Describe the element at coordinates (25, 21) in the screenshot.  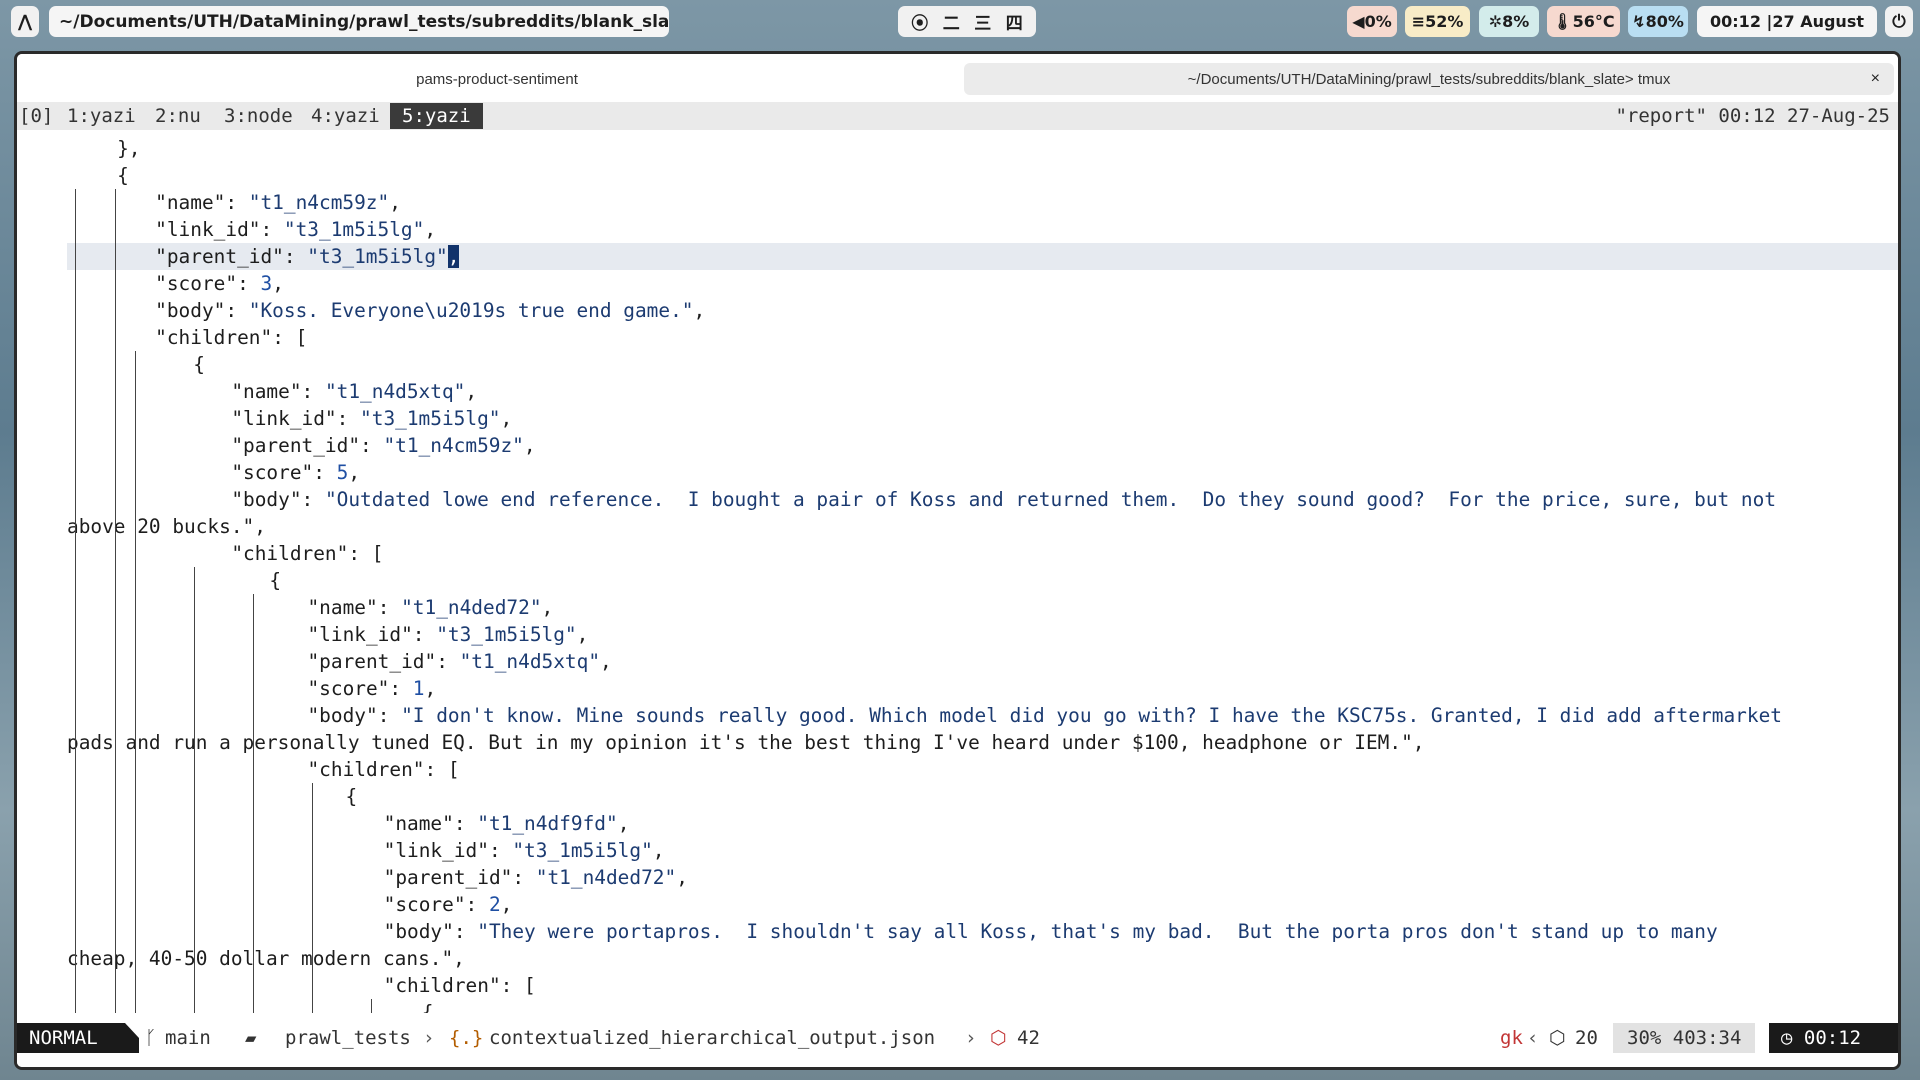
I see `arch-logo-icon: ⋀` at that location.